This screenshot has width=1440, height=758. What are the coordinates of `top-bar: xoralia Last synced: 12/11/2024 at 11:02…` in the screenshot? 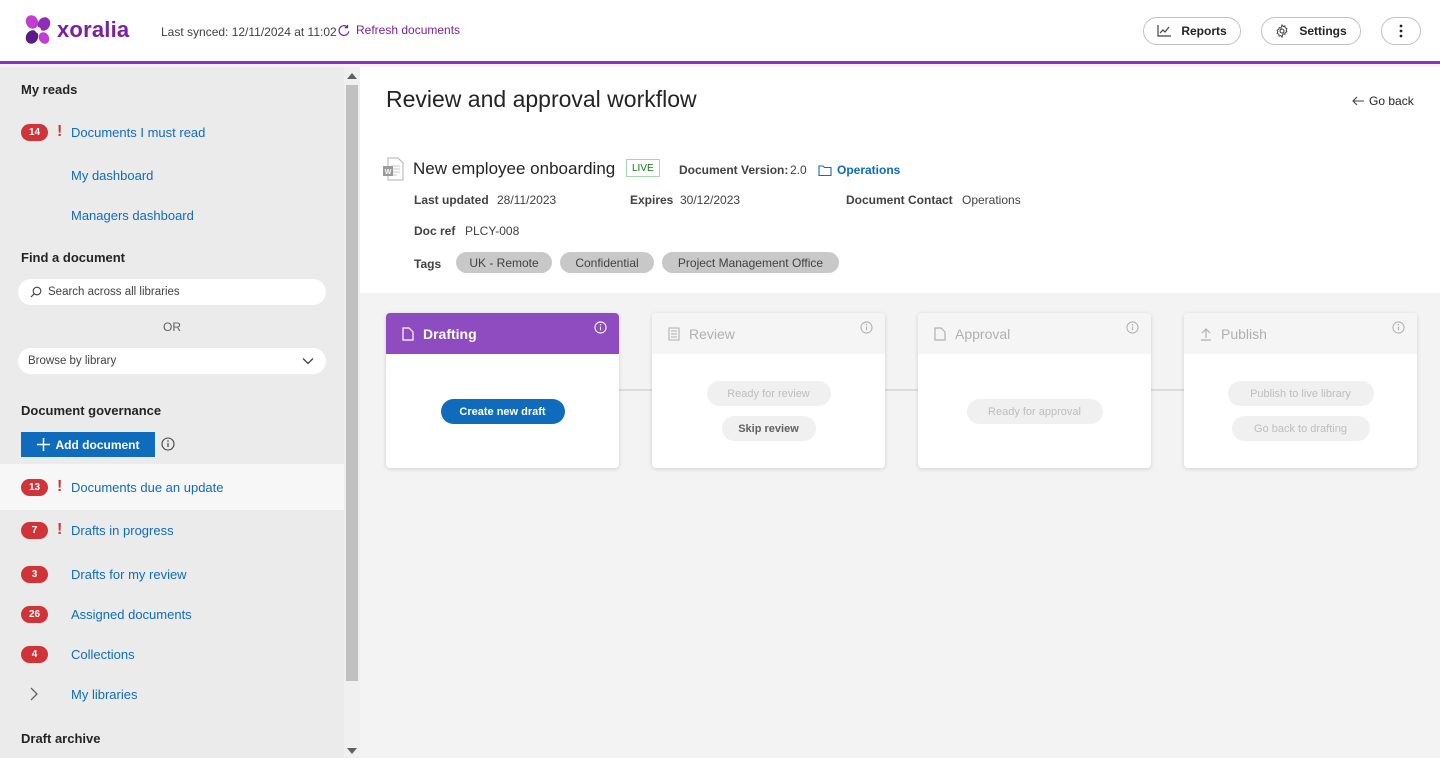 It's located at (720, 32).